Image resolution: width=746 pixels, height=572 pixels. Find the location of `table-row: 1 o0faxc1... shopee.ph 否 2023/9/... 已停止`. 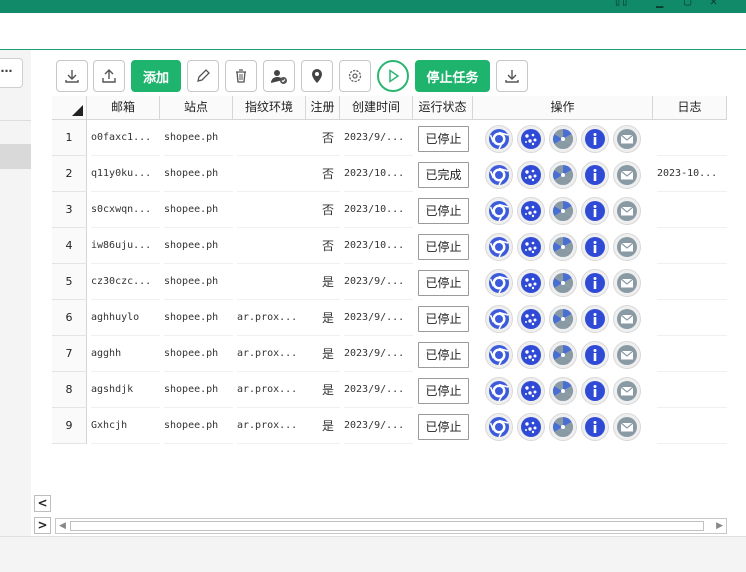

table-row: 1 o0faxc1... shopee.ph 否 2023/9/... 已停止 is located at coordinates (391, 138).